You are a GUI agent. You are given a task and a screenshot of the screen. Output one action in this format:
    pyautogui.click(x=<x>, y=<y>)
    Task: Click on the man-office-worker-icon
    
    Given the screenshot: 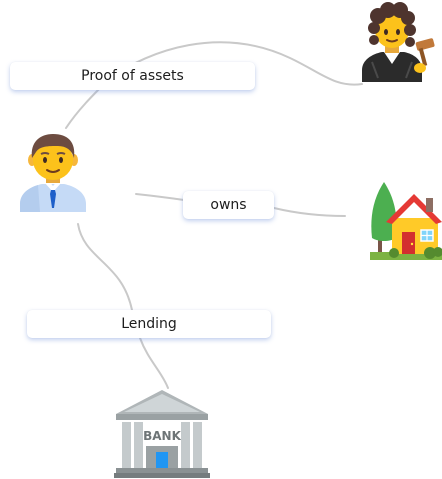 What is the action you would take?
    pyautogui.click(x=53, y=173)
    